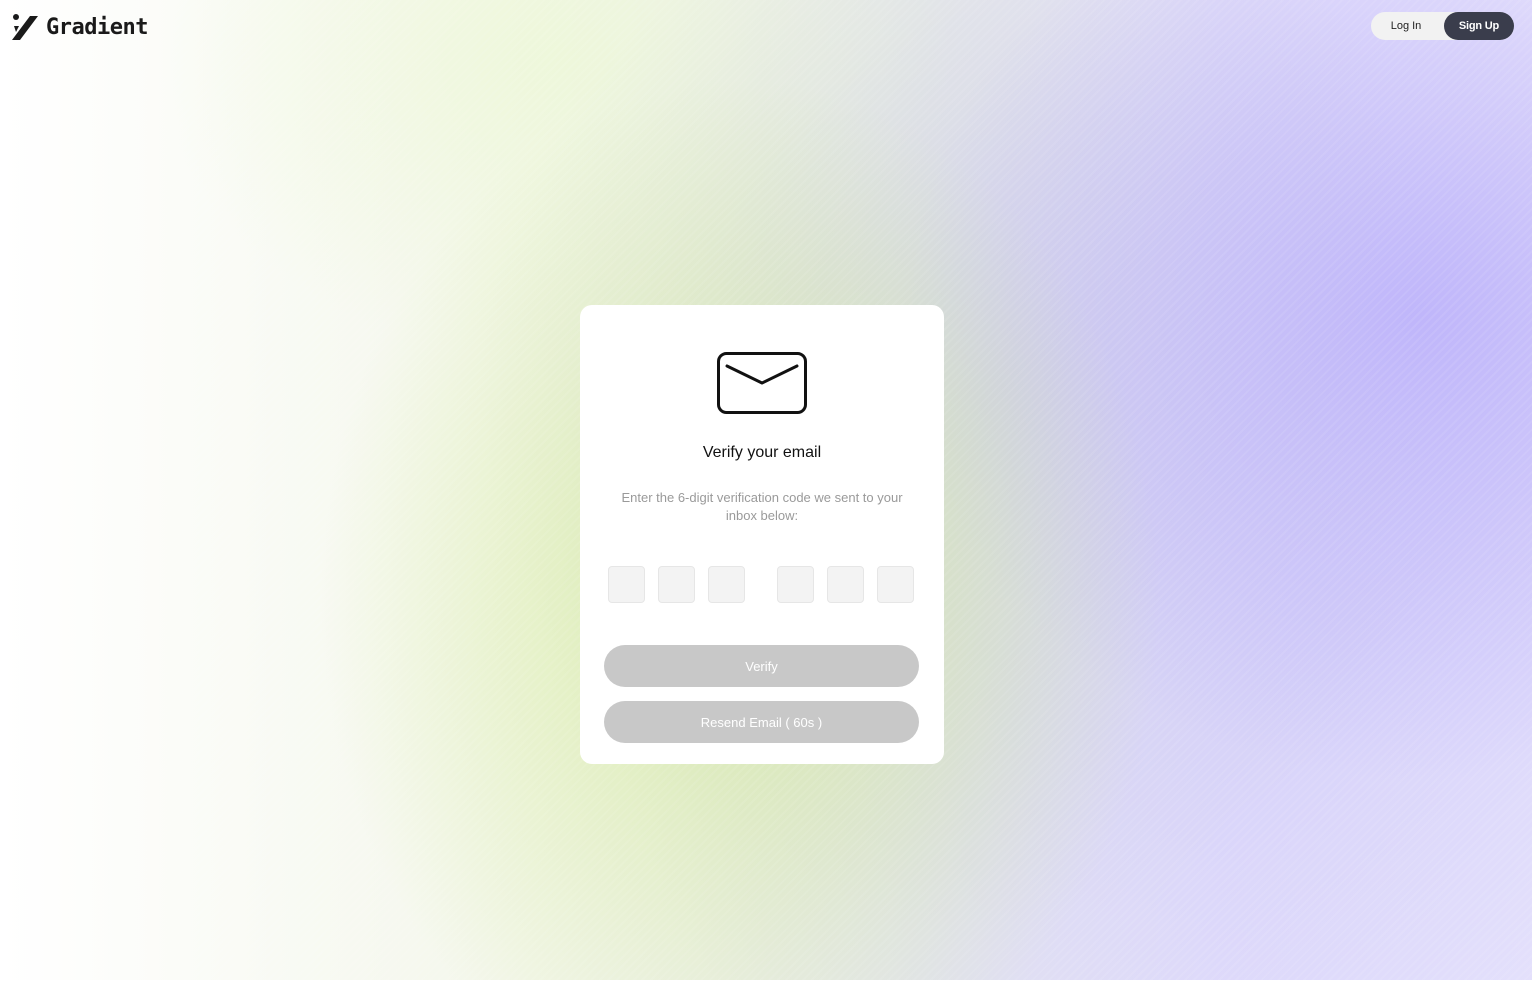 The width and height of the screenshot is (1532, 981). I want to click on code-digit-4-input, so click(795, 584).